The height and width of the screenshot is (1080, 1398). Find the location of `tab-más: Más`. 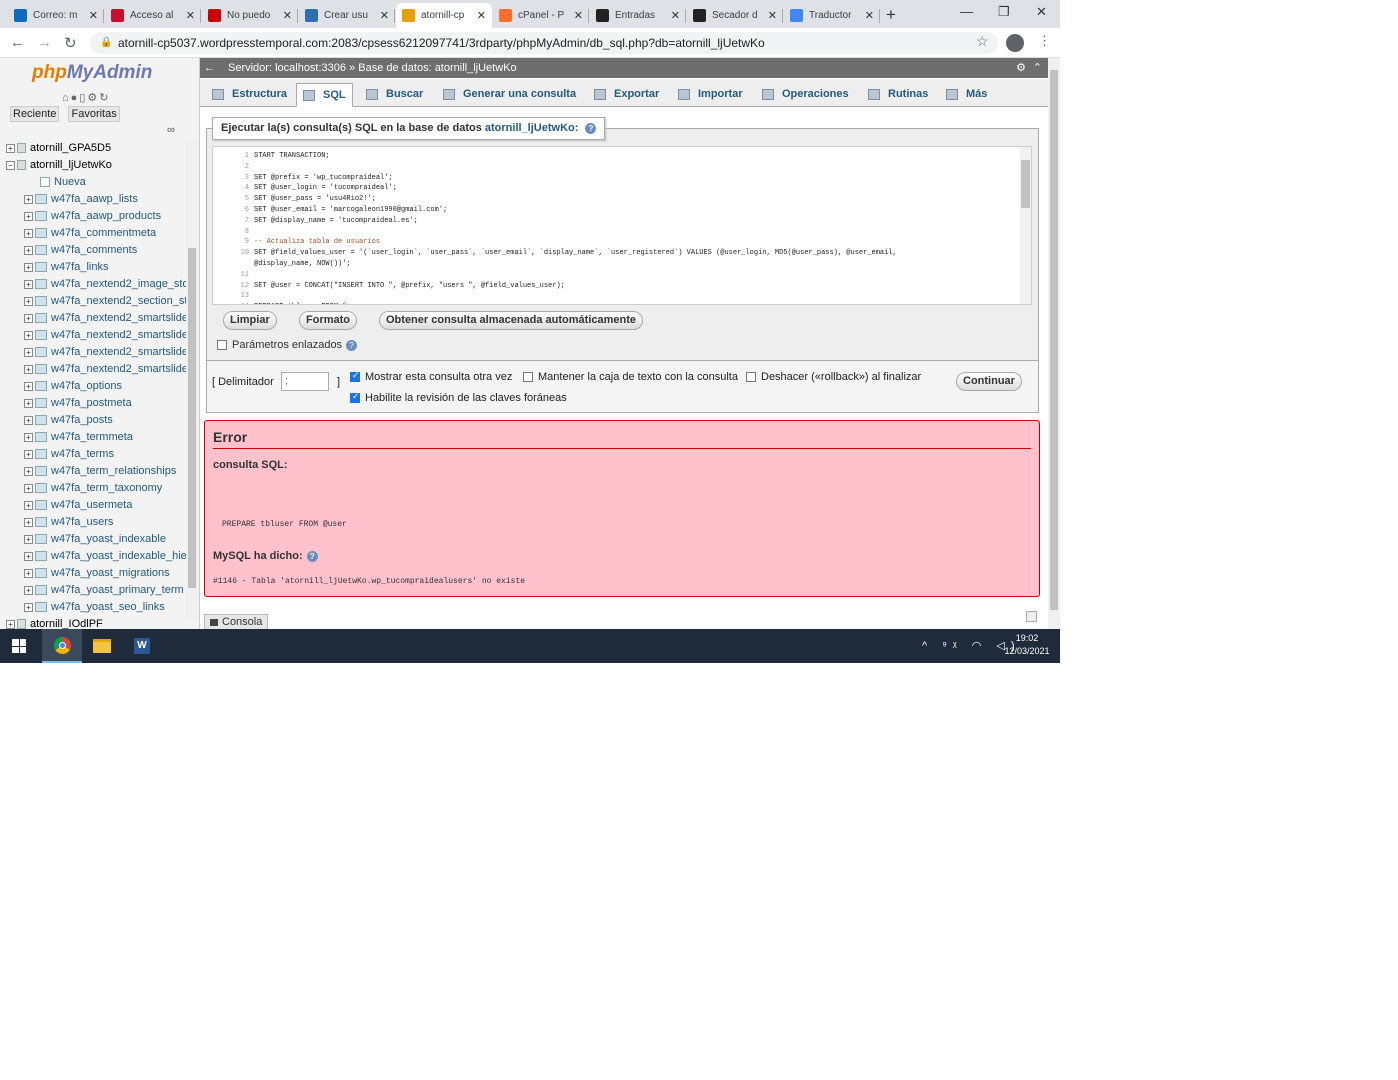

tab-más: Más is located at coordinates (966, 95).